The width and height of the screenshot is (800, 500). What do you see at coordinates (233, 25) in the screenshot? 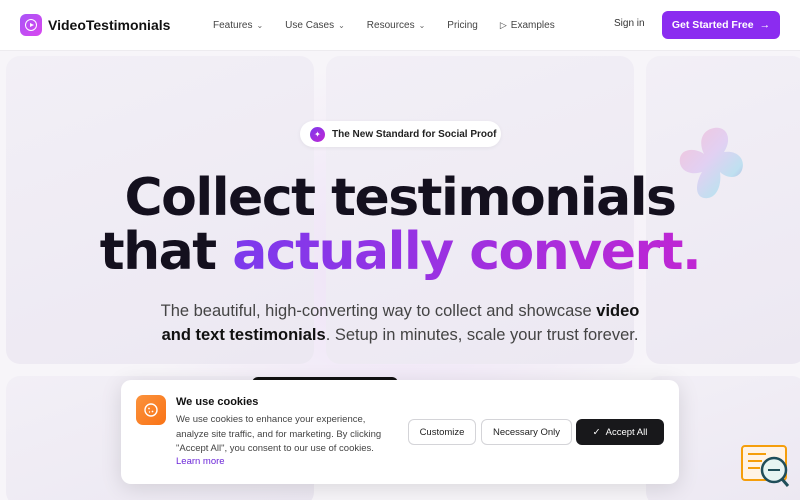
I see `nav-item-label: Features` at bounding box center [233, 25].